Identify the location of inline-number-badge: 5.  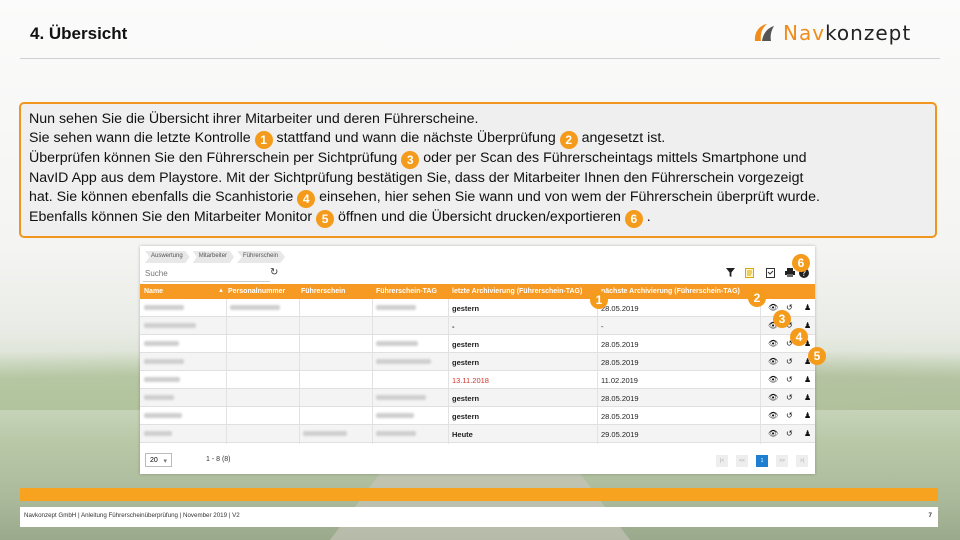
(325, 219).